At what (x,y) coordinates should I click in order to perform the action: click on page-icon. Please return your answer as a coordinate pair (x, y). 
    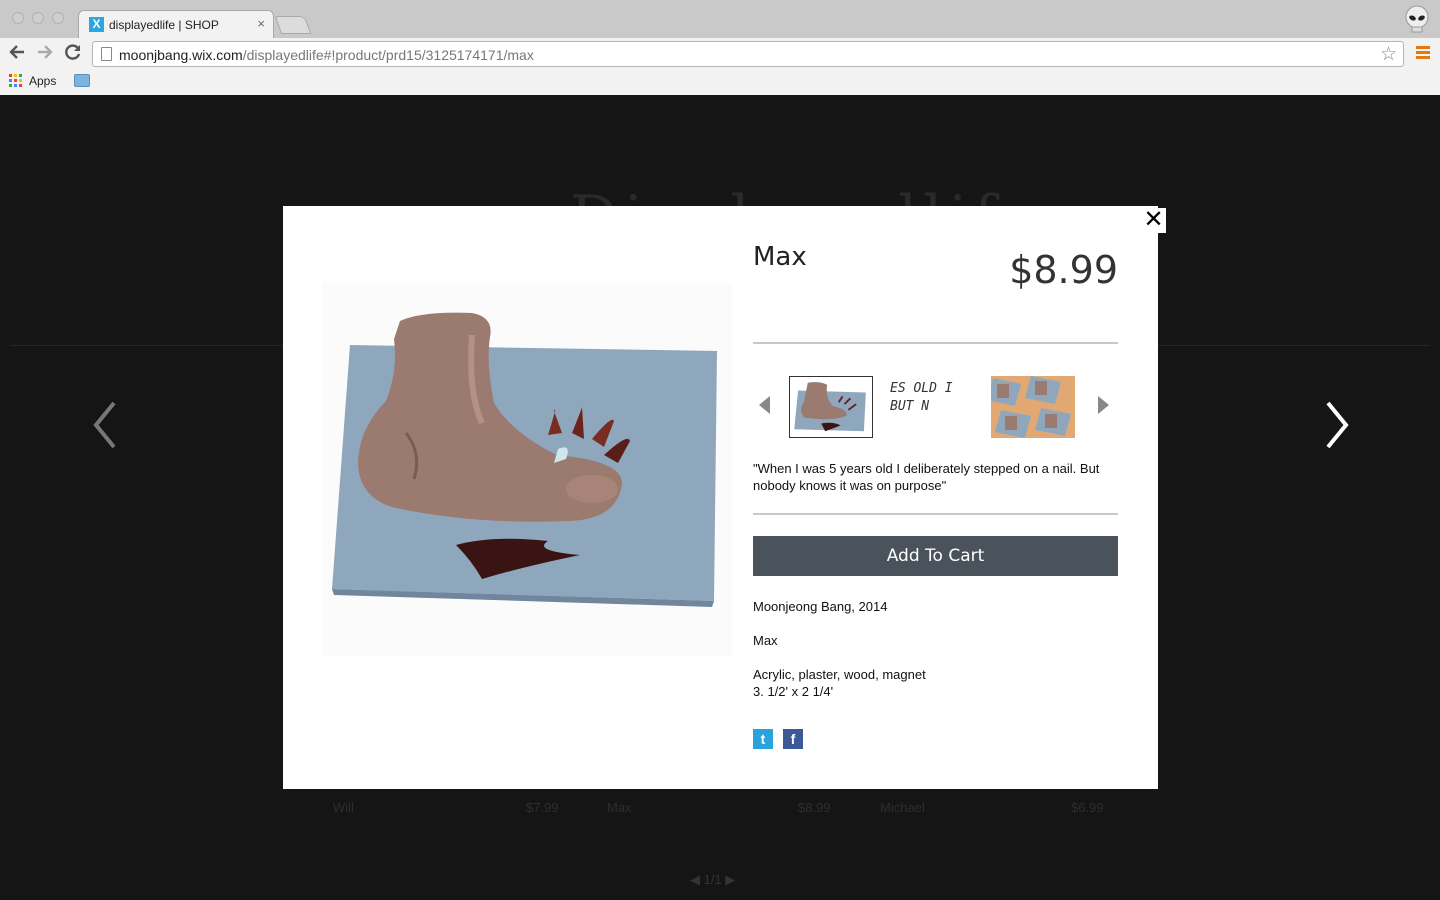
    Looking at the image, I should click on (106, 54).